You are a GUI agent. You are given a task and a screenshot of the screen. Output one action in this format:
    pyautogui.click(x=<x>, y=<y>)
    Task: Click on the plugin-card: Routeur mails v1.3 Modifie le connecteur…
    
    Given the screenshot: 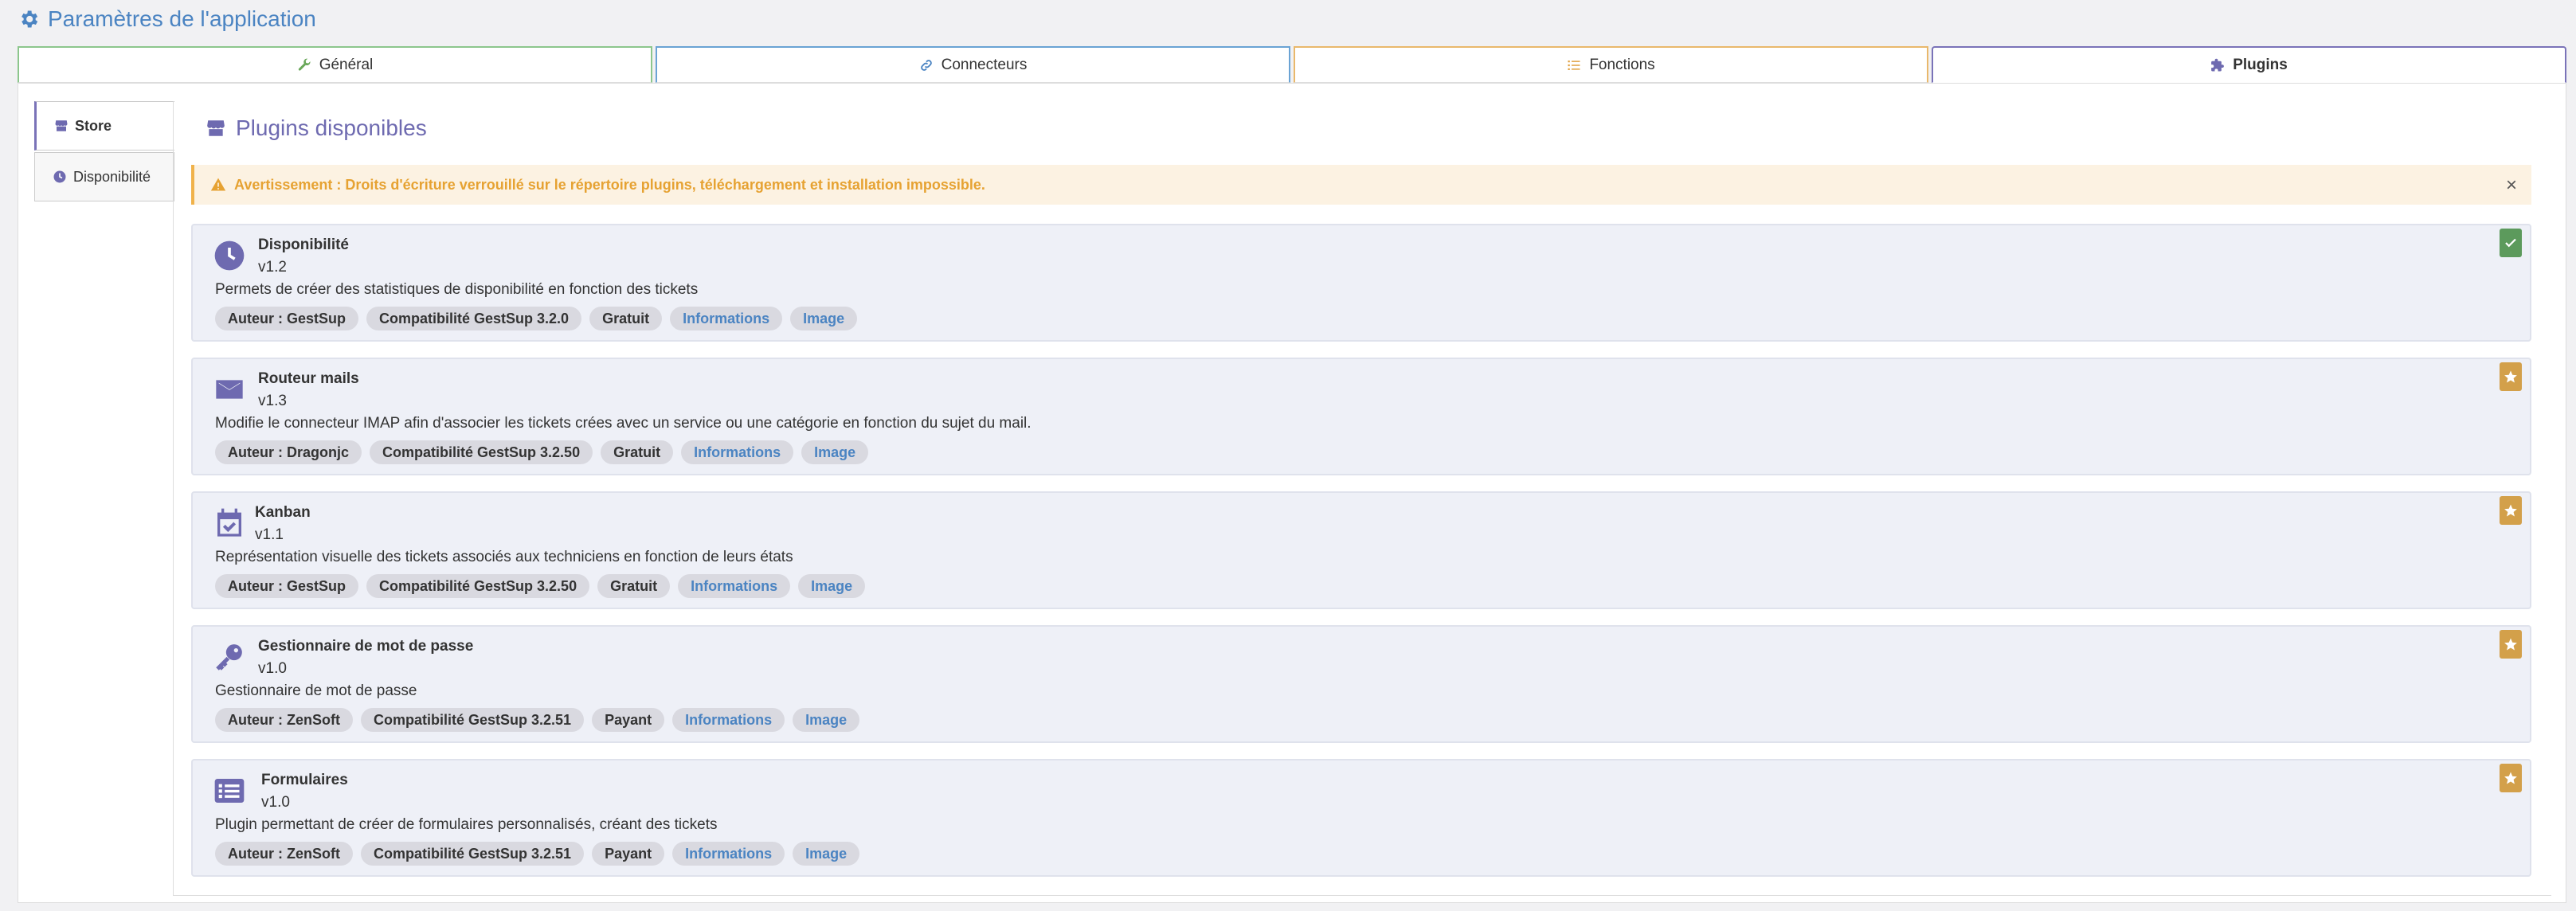 What is the action you would take?
    pyautogui.click(x=1361, y=416)
    